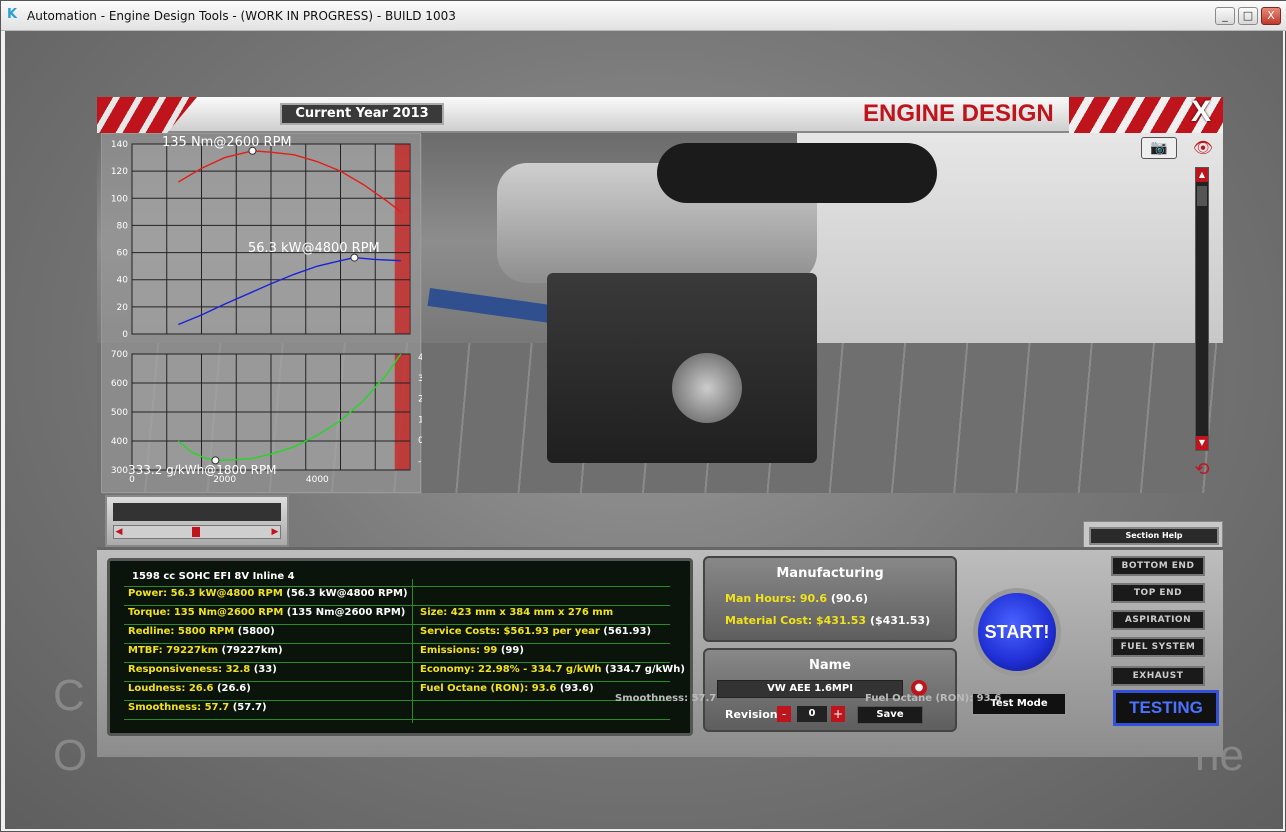  I want to click on nav-top-end: TOP END, so click(1158, 593).